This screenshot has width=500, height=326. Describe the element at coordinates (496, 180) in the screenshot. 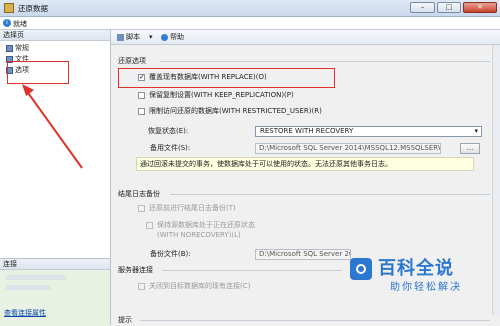

I see `scrollbar` at that location.